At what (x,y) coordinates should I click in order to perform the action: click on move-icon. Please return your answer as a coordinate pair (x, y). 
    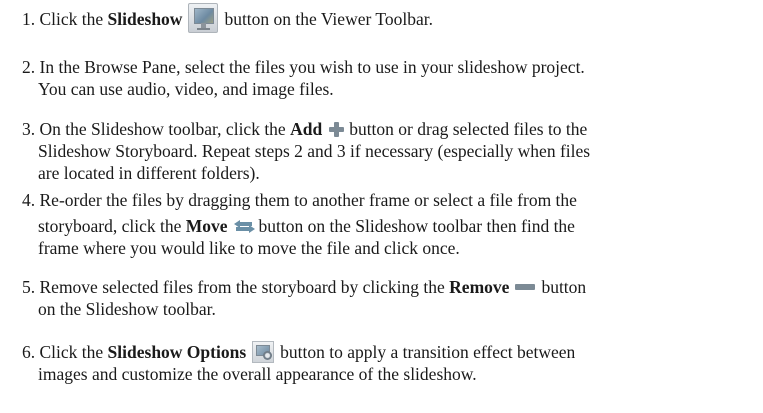
    Looking at the image, I should click on (244, 226).